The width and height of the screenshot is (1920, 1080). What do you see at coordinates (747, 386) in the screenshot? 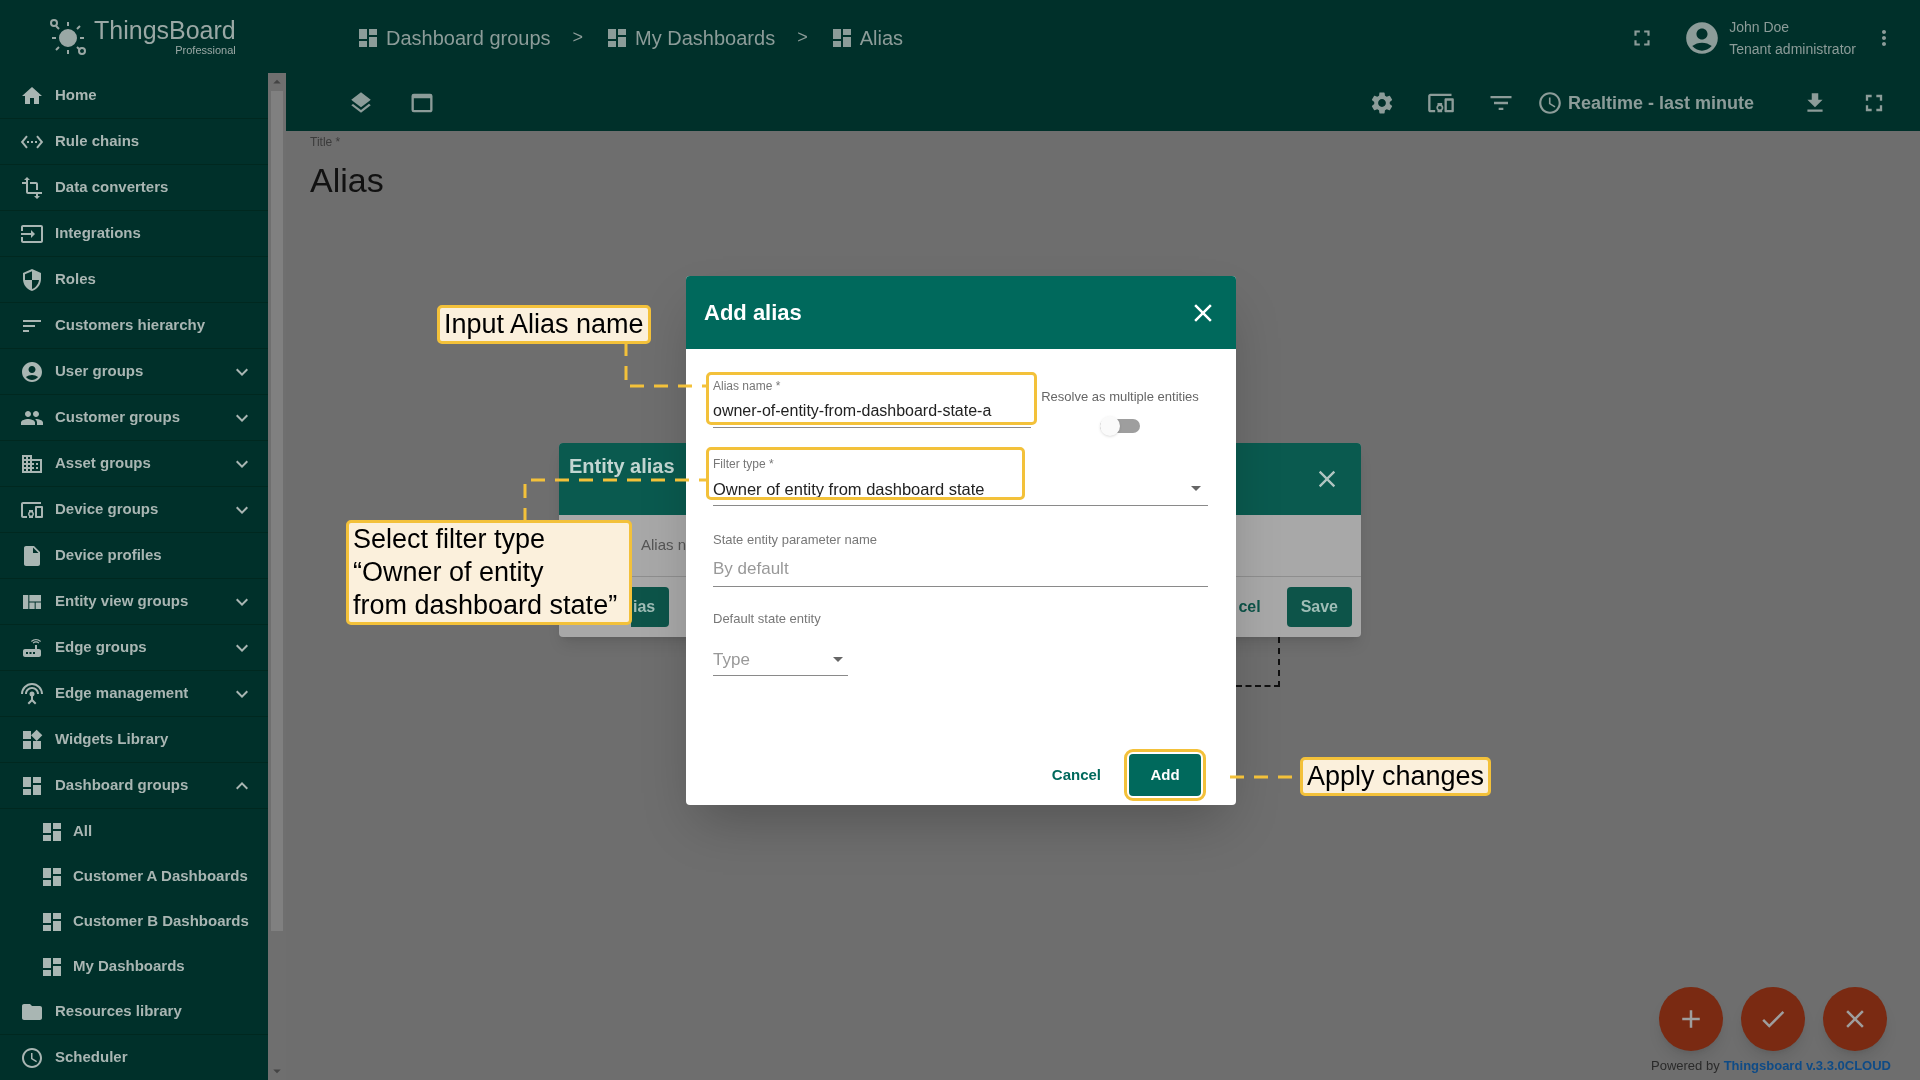
I see `field-label: Alias name *` at bounding box center [747, 386].